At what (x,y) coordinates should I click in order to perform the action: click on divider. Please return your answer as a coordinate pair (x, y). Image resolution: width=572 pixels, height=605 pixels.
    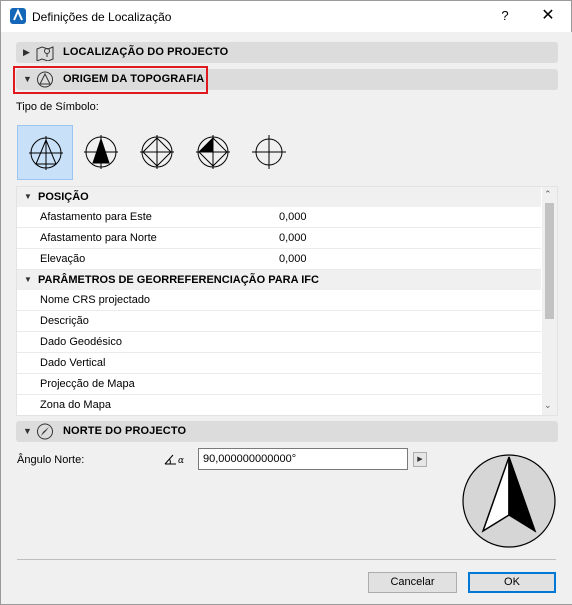
    Looking at the image, I should click on (286, 559).